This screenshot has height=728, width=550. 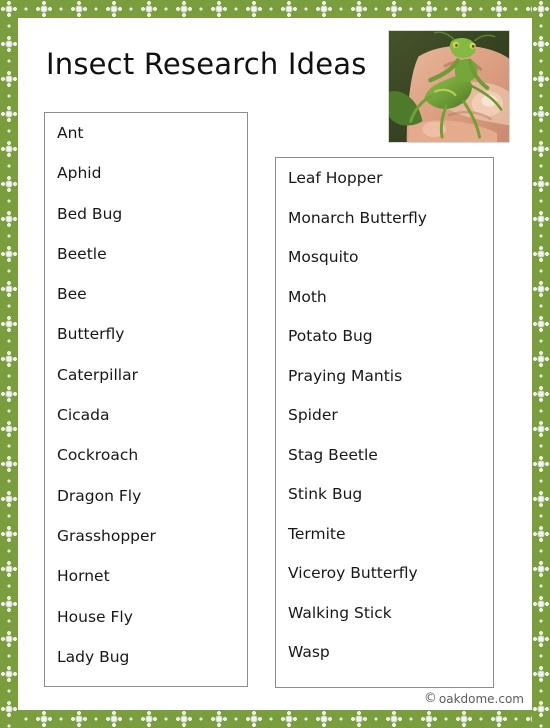 What do you see at coordinates (333, 454) in the screenshot?
I see `list-item: Stag Beetle` at bounding box center [333, 454].